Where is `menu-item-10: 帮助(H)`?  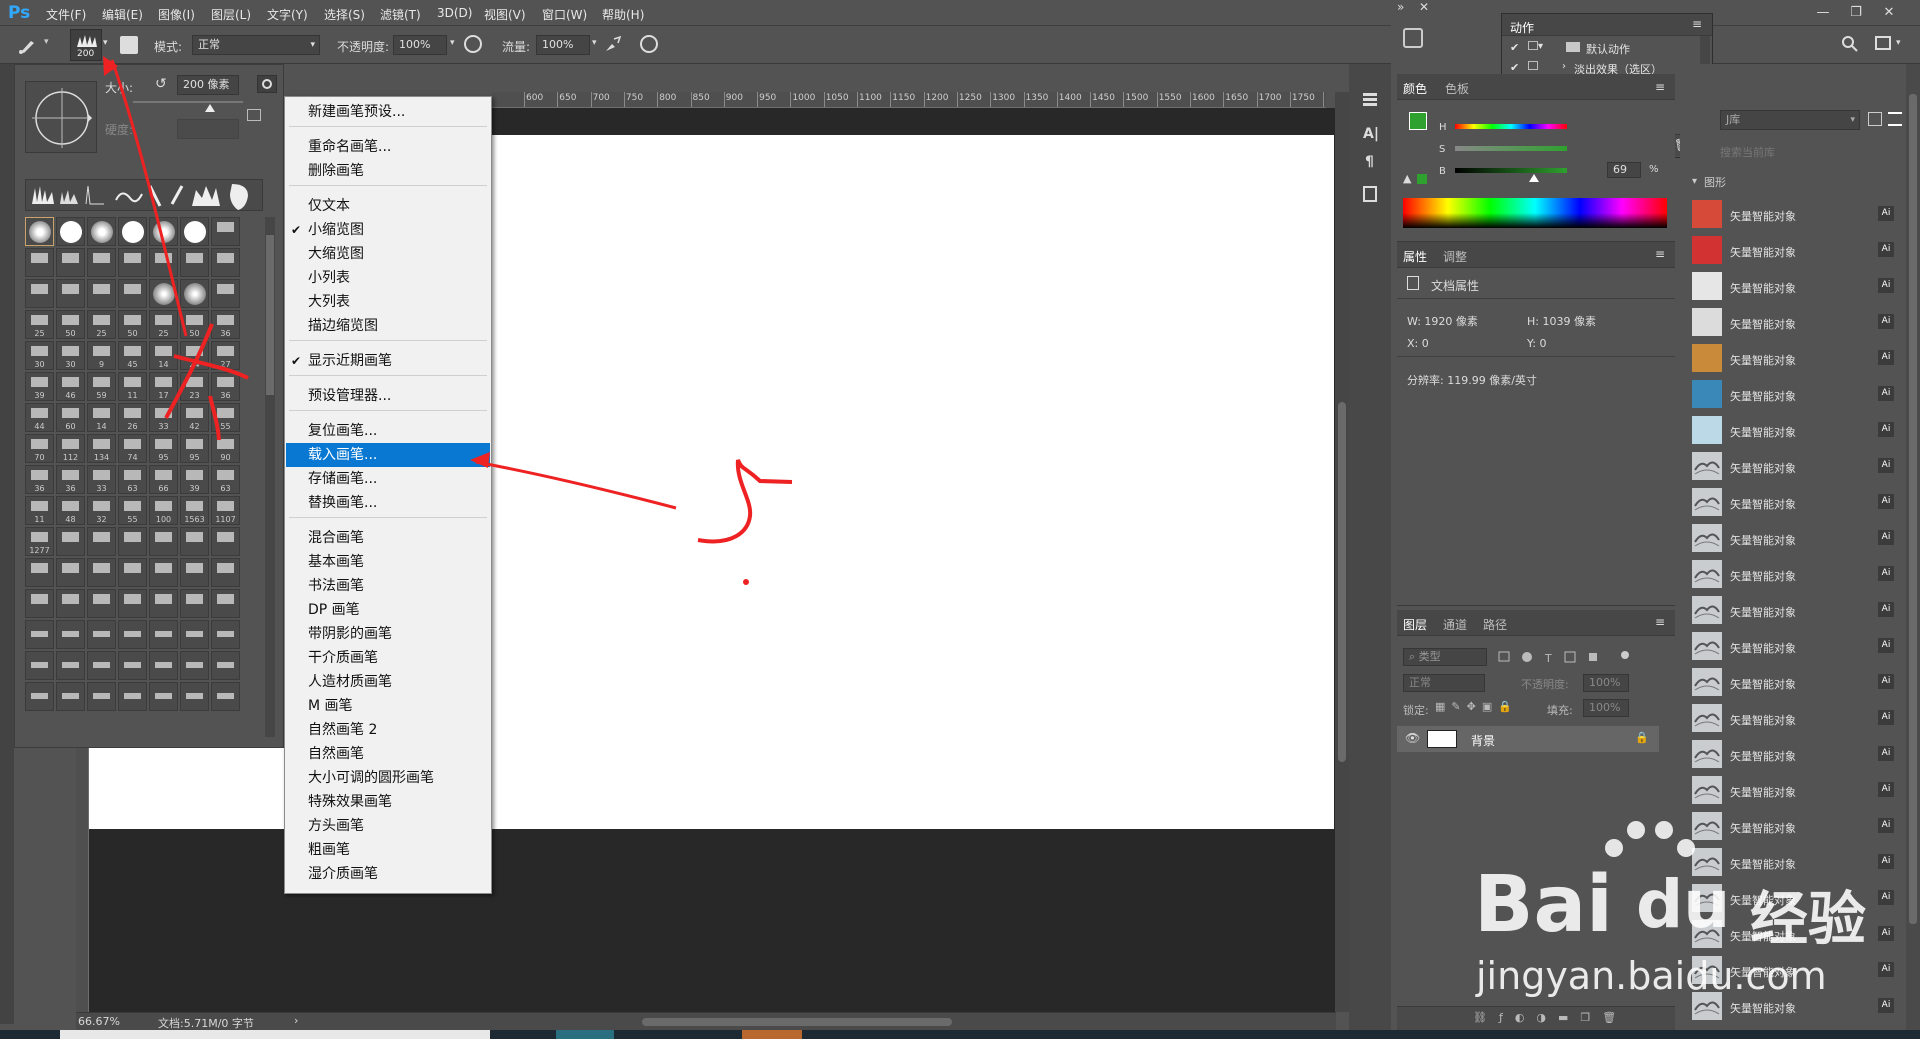
menu-item-10: 帮助(H) is located at coordinates (623, 14).